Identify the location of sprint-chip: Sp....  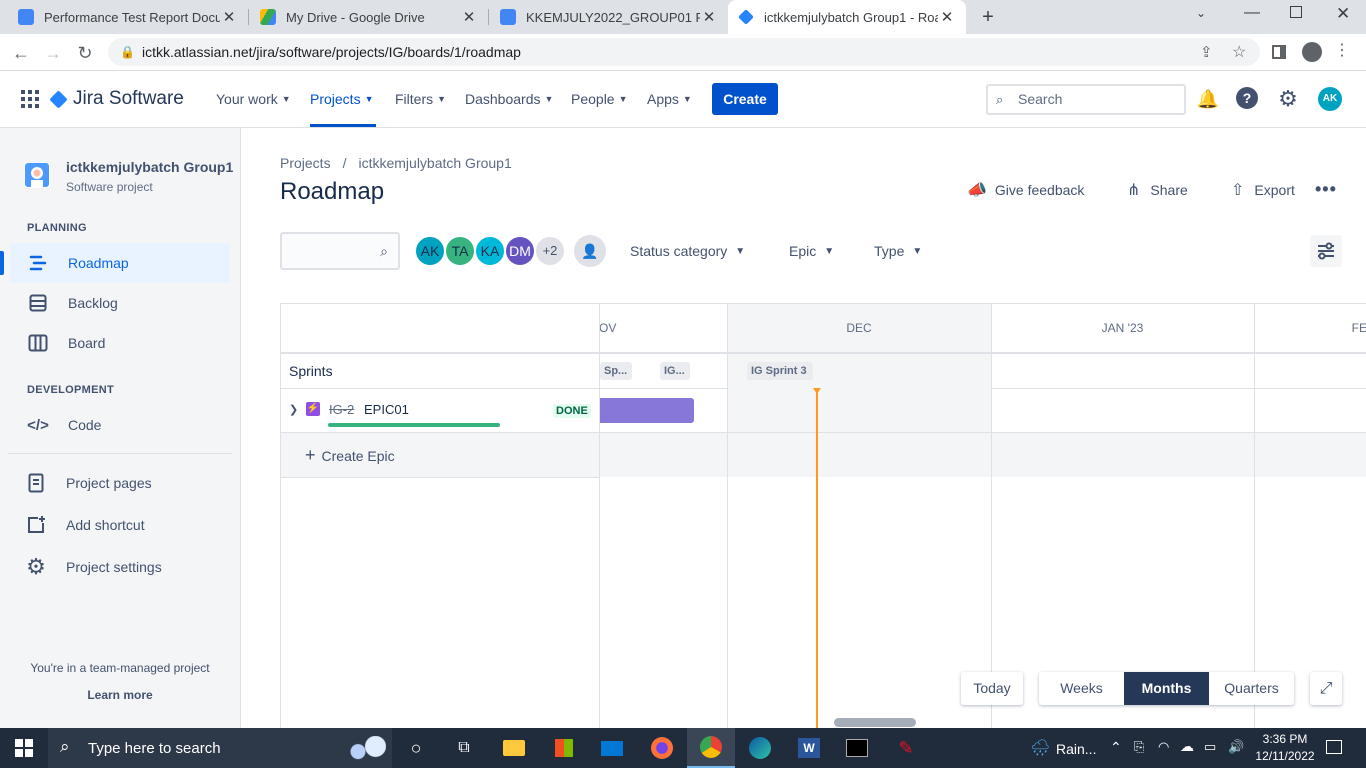
(616, 371).